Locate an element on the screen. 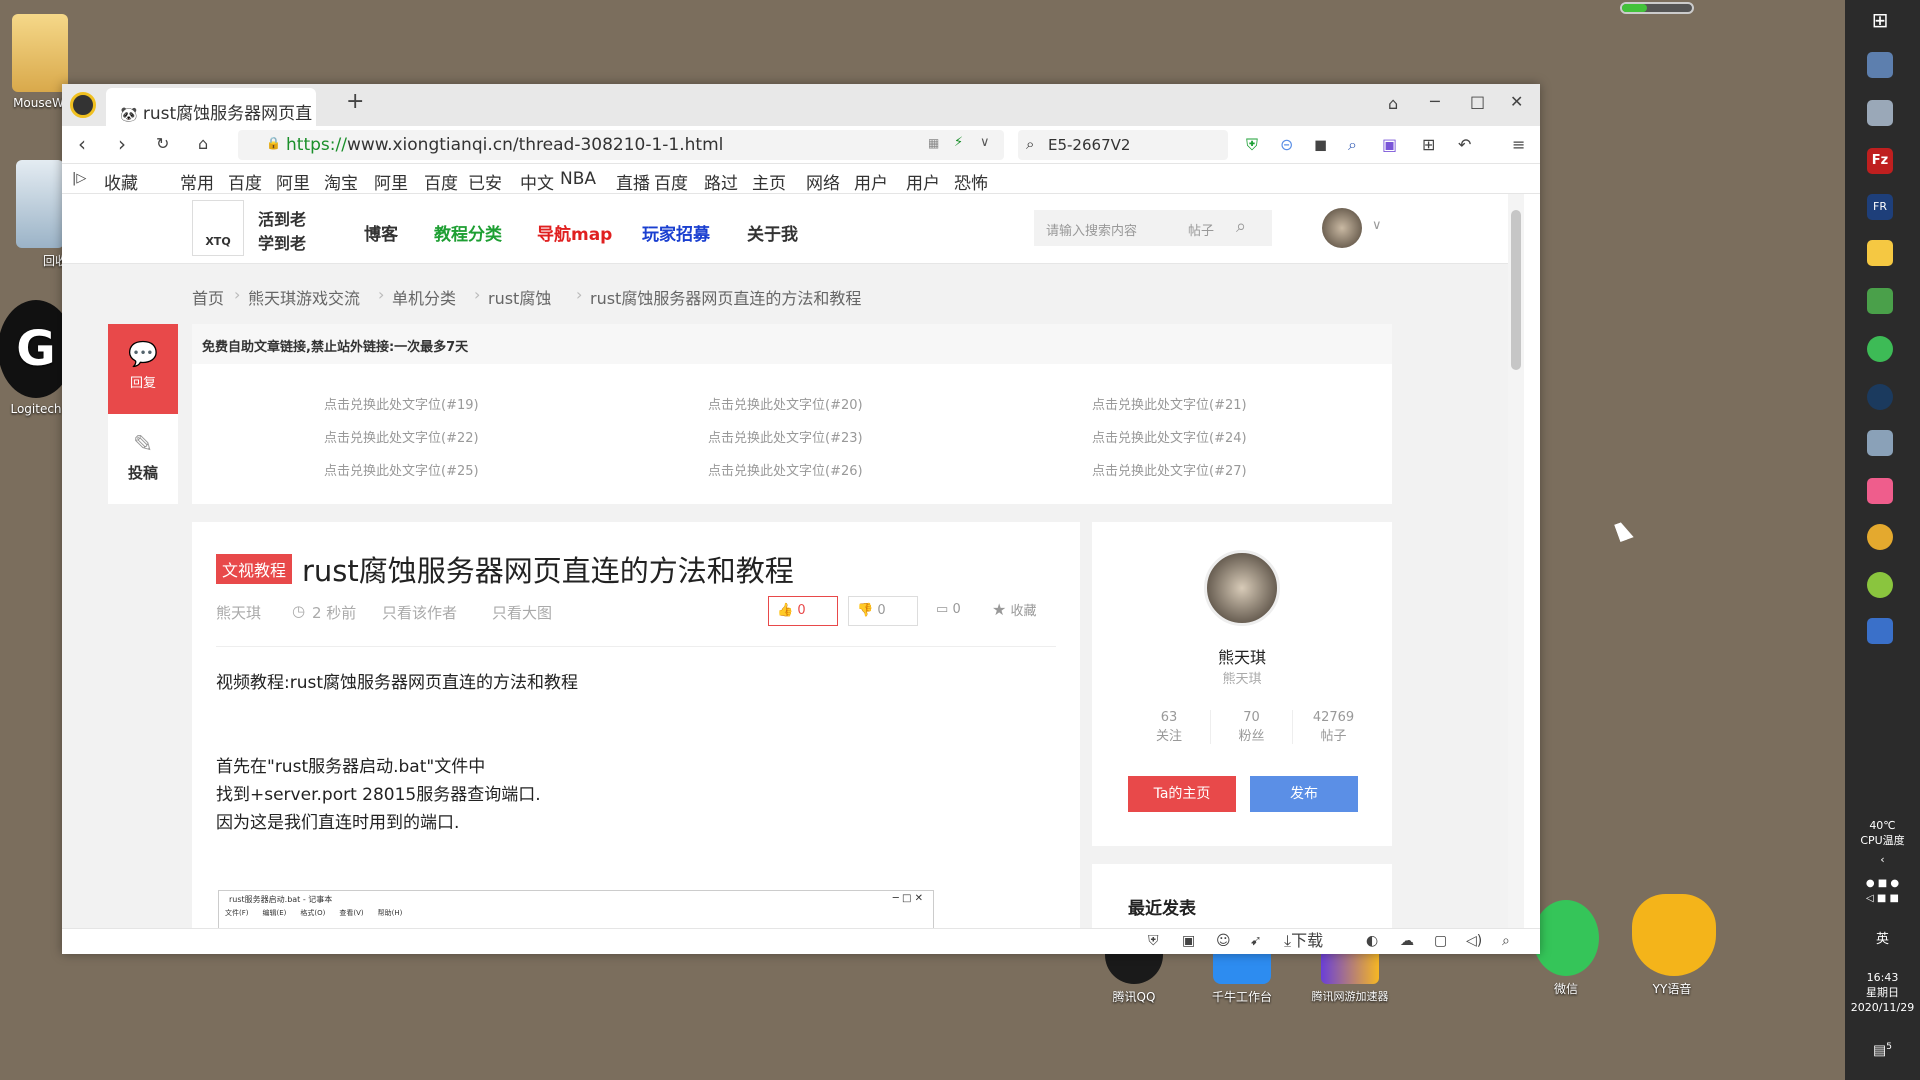  ad-link: 点击兑换此处文字位(#19) is located at coordinates (401, 403).